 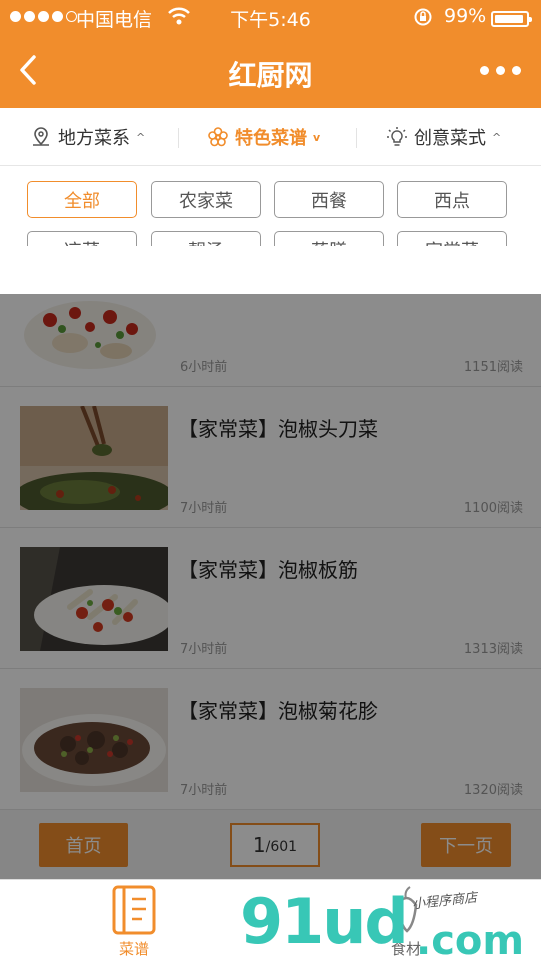 I want to click on recipe-read-count: 1320阅读, so click(x=493, y=790).